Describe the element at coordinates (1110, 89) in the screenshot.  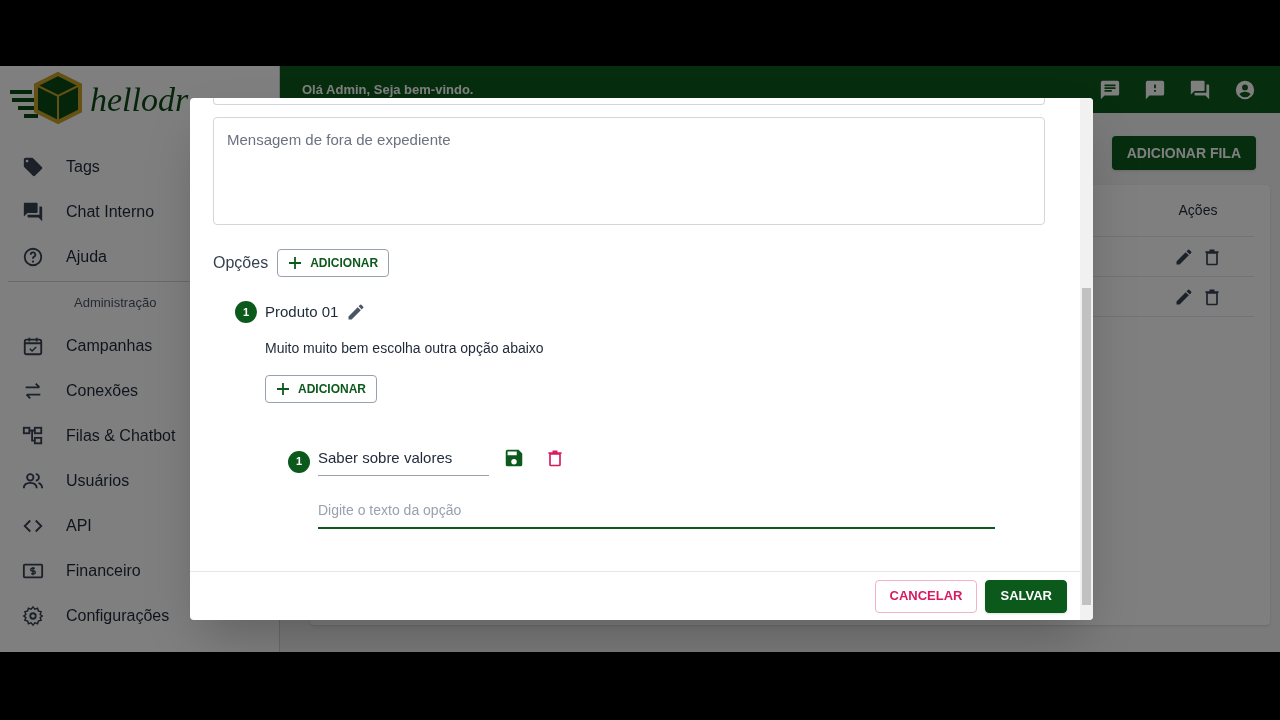
I see `message-icon` at that location.